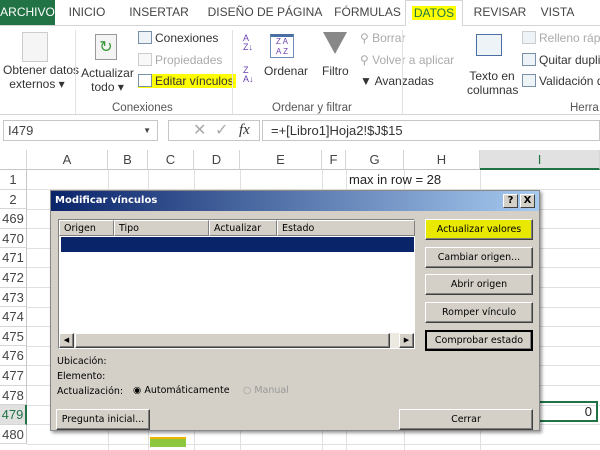  Describe the element at coordinates (479, 229) in the screenshot. I see `update-values-button: Actualizar valores` at that location.